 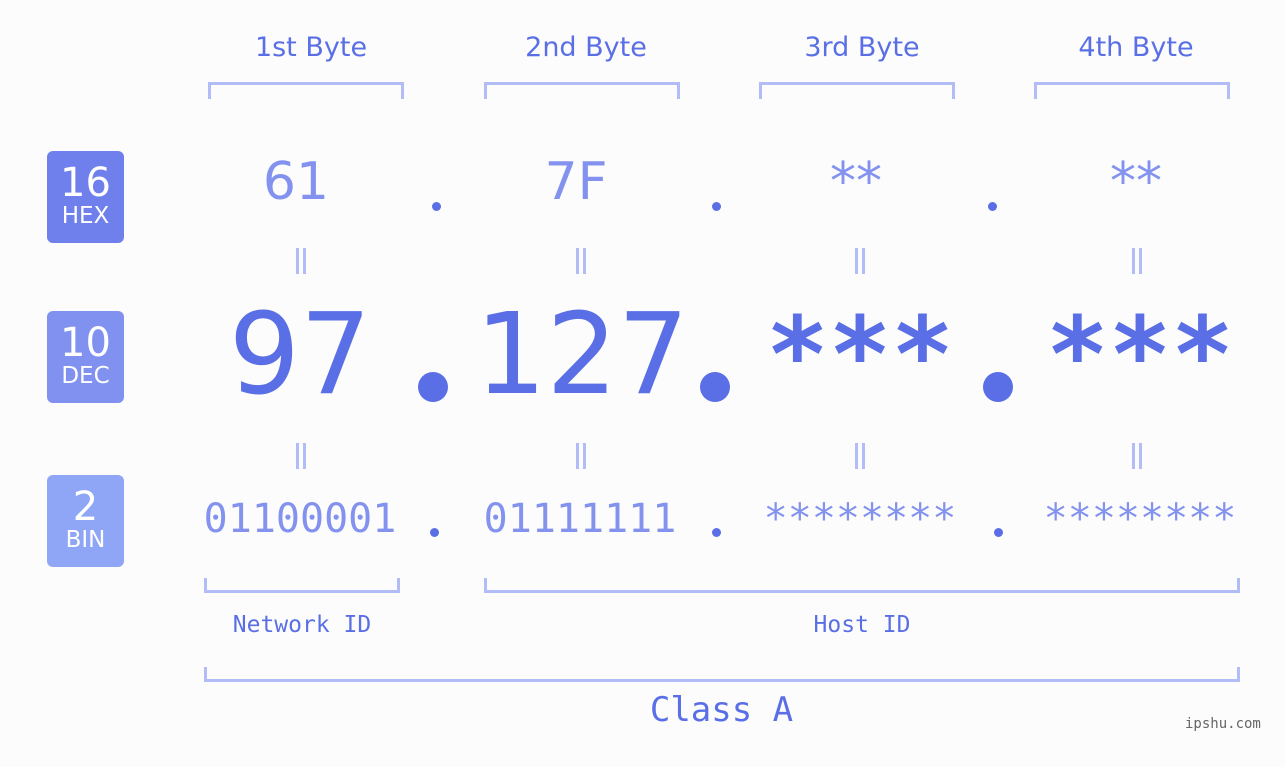 I want to click on bin-byte-4: ********, so click(x=1140, y=519).